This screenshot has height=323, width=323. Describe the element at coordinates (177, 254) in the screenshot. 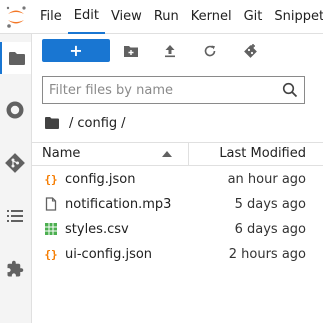

I see `file-row-ui-config-json: {} ui-config.json 2 hours ago` at that location.